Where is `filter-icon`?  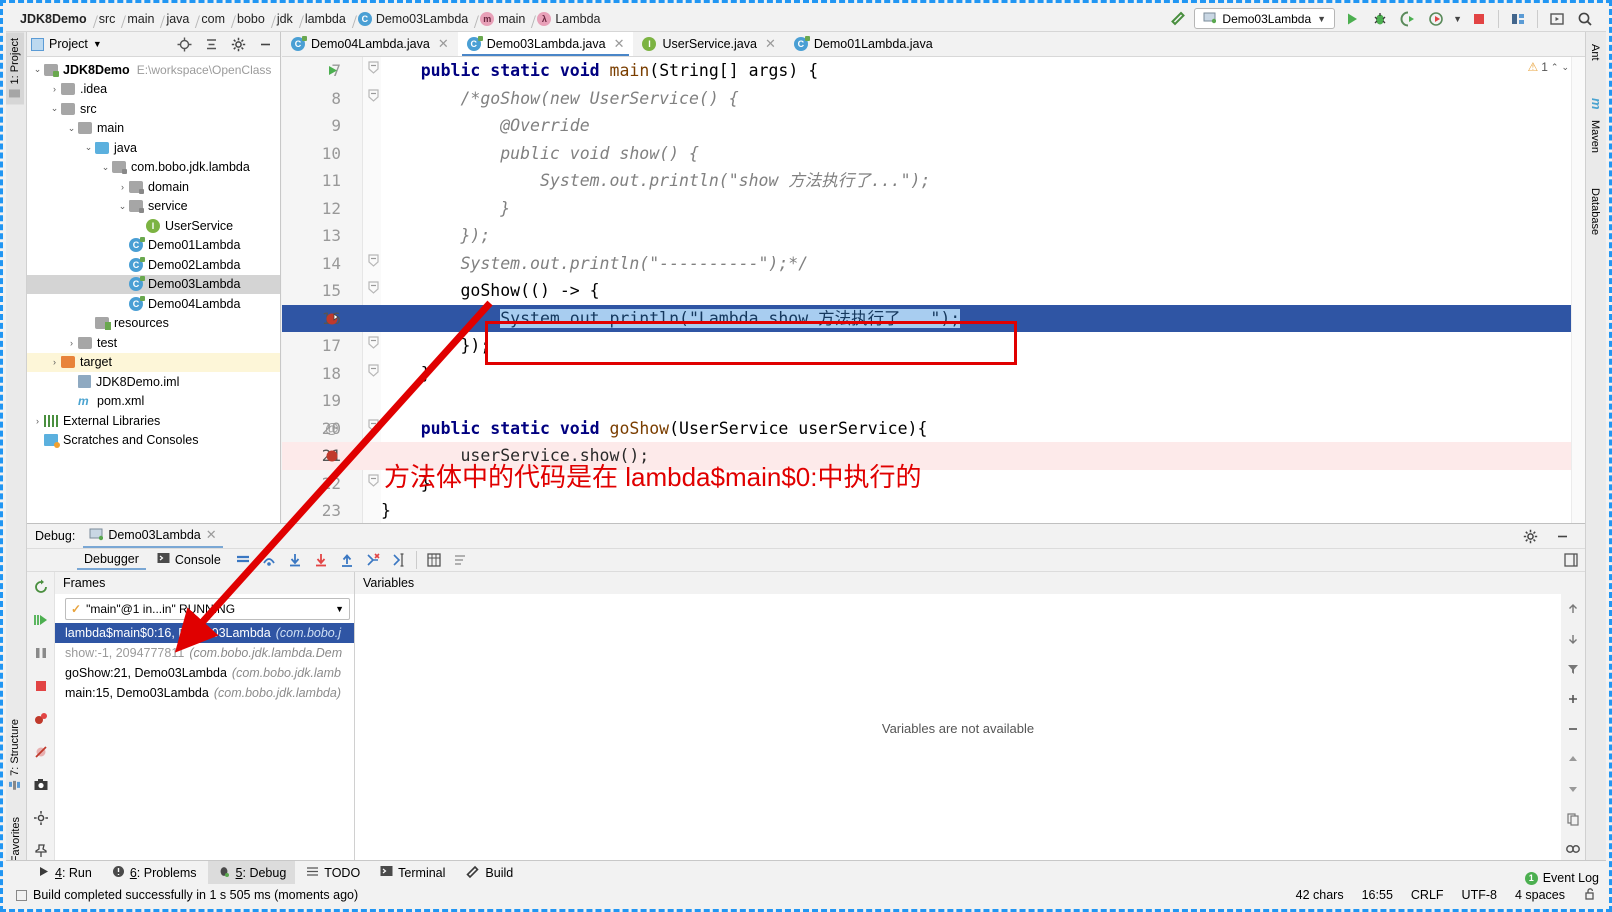 filter-icon is located at coordinates (1573, 669).